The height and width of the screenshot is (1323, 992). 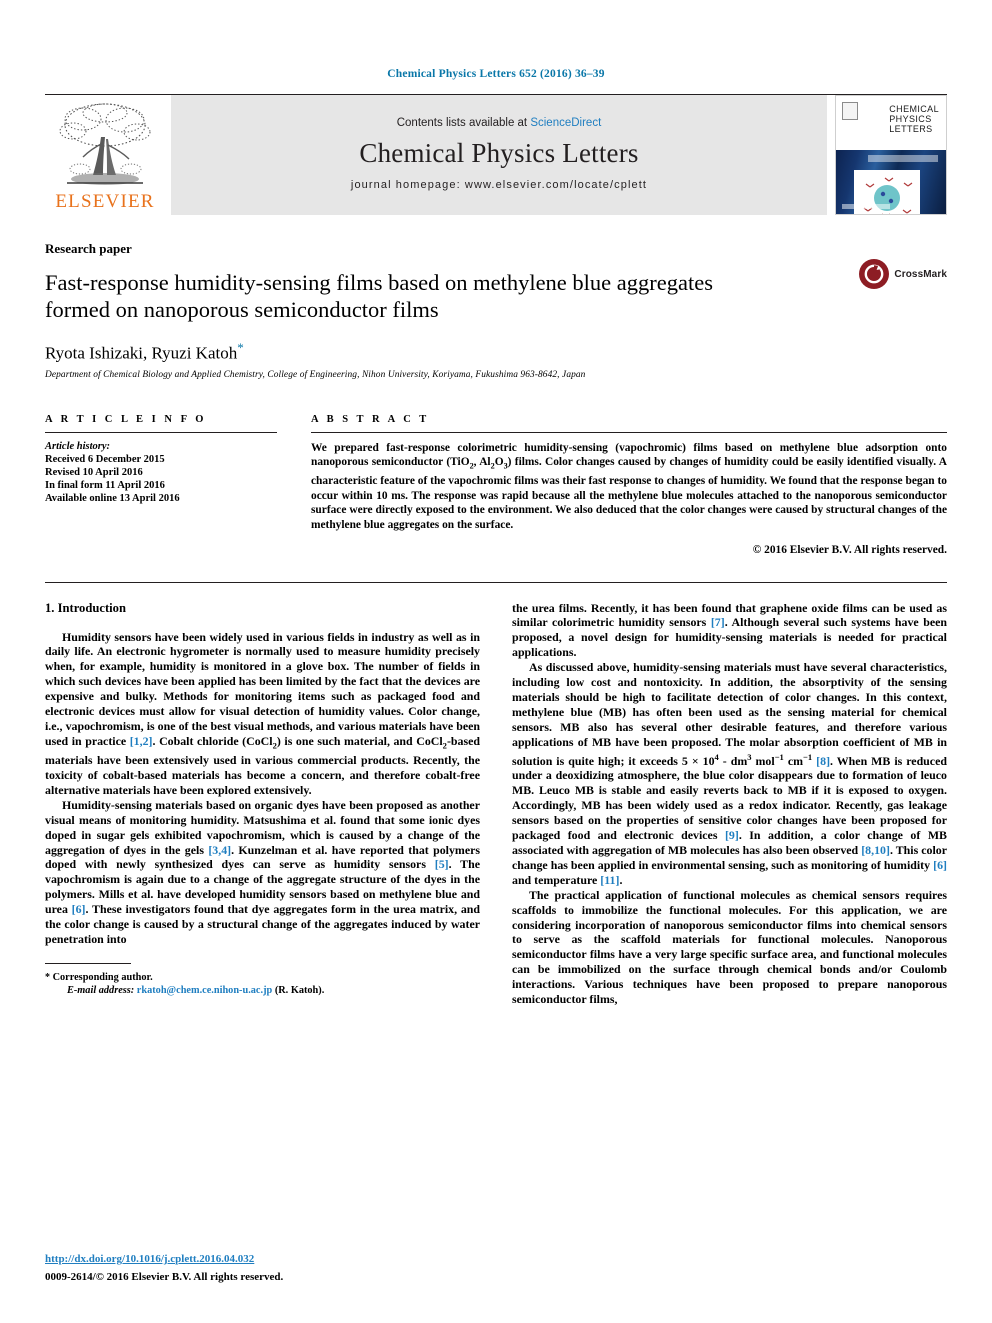 I want to click on article-info-rule, so click(x=161, y=432).